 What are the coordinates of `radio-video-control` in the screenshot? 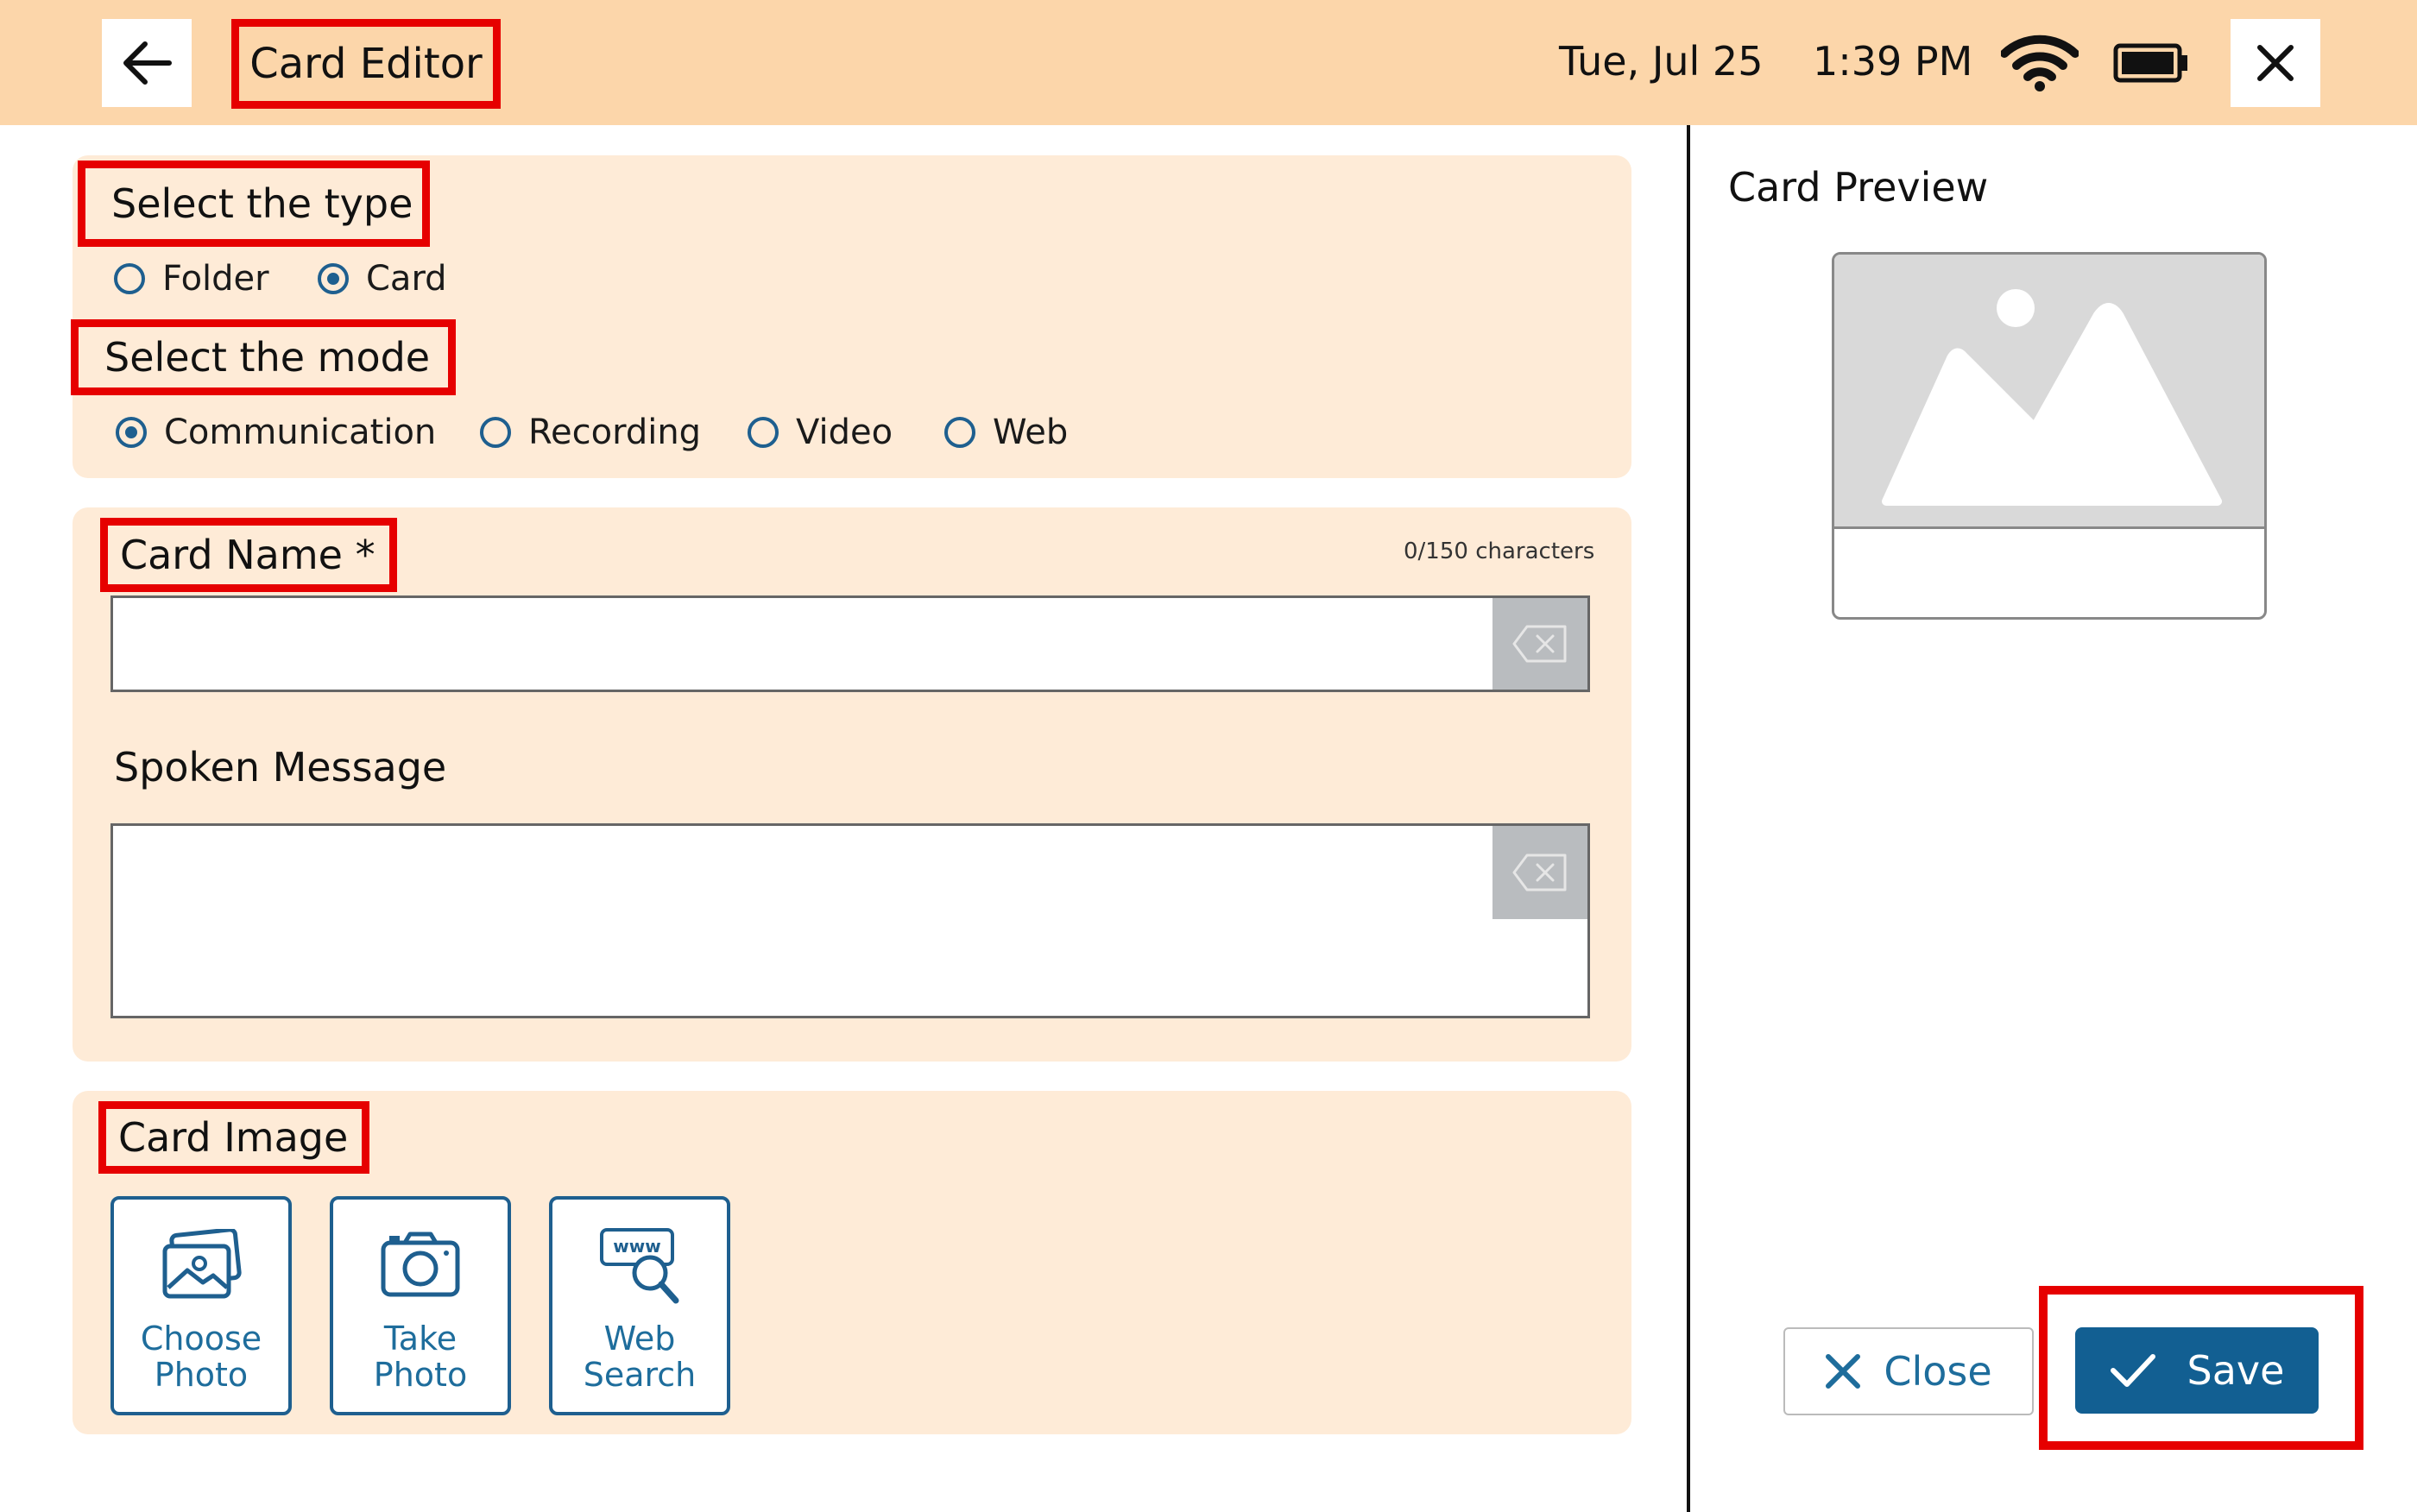 It's located at (763, 432).